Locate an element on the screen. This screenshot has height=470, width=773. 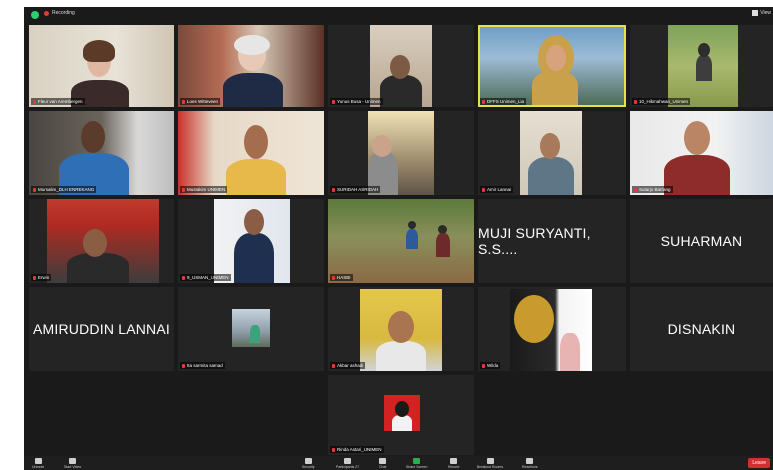
grid-view-icon is located at coordinates (755, 13).